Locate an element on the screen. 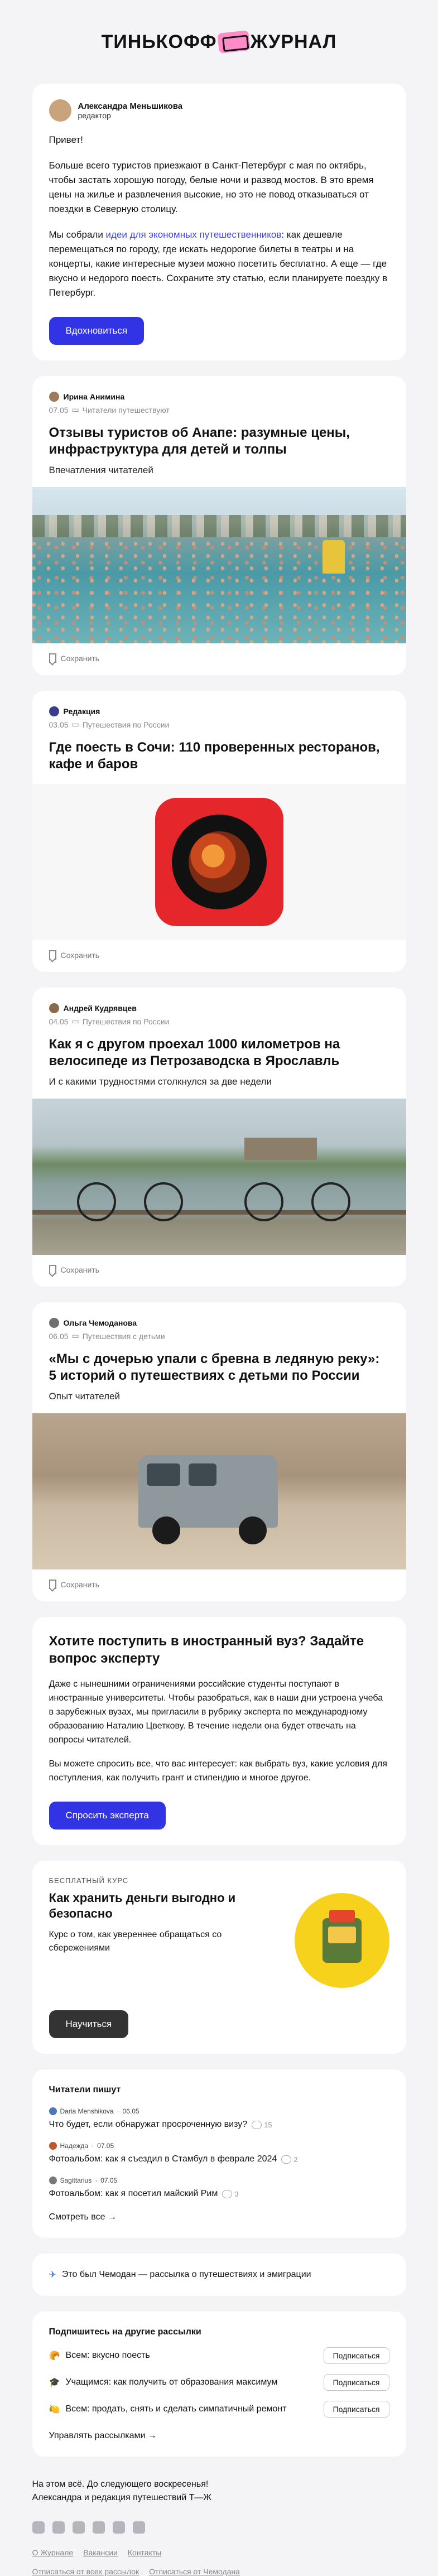 This screenshot has height=2576, width=438. zen-icon is located at coordinates (78, 2528).